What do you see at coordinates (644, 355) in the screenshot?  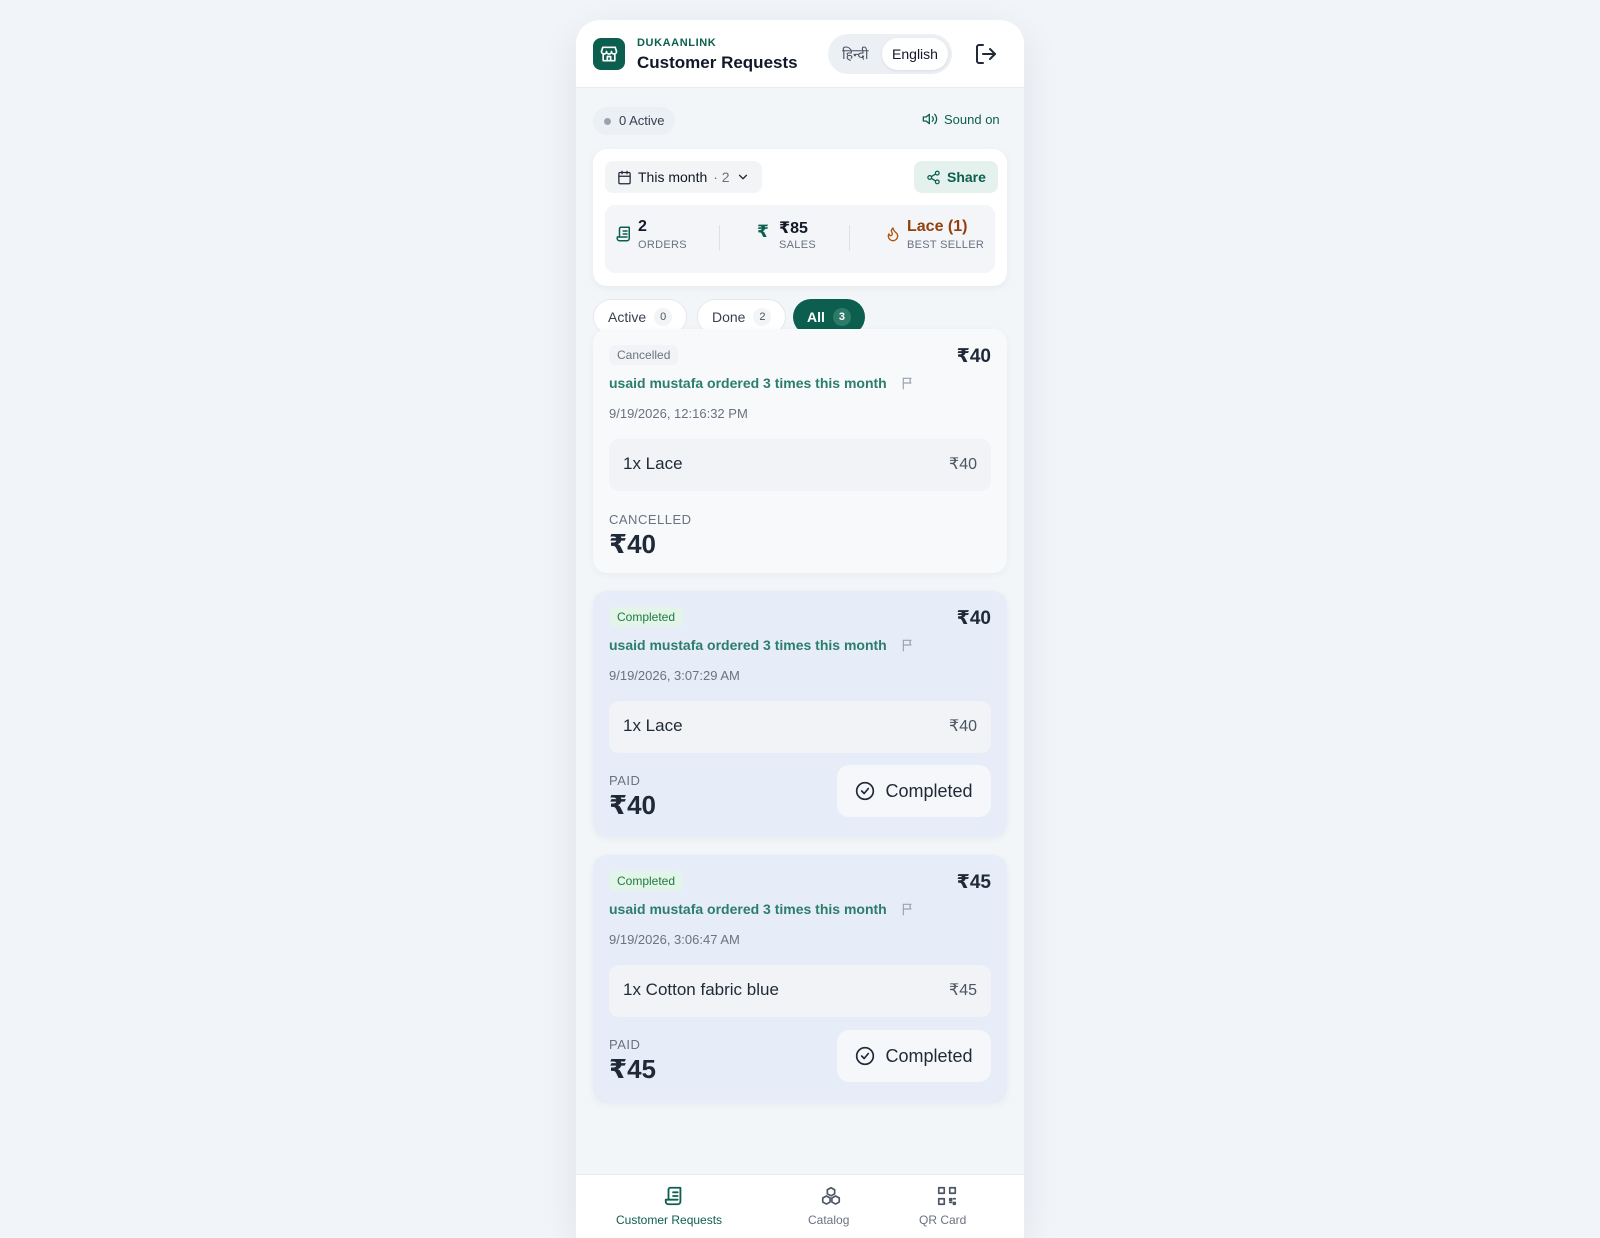 I see `status-badge: Cancelled` at bounding box center [644, 355].